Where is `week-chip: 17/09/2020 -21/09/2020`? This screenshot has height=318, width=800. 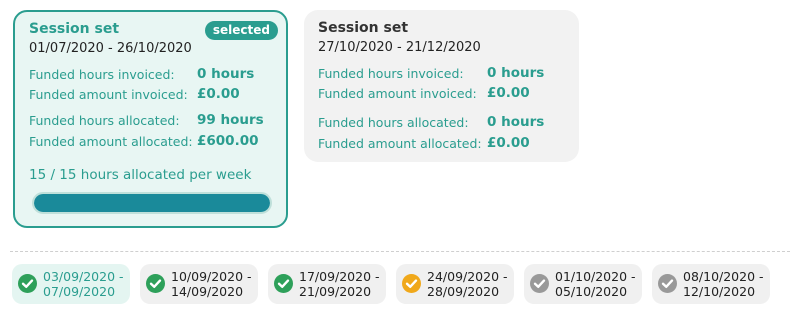 week-chip: 17/09/2020 -21/09/2020 is located at coordinates (327, 284).